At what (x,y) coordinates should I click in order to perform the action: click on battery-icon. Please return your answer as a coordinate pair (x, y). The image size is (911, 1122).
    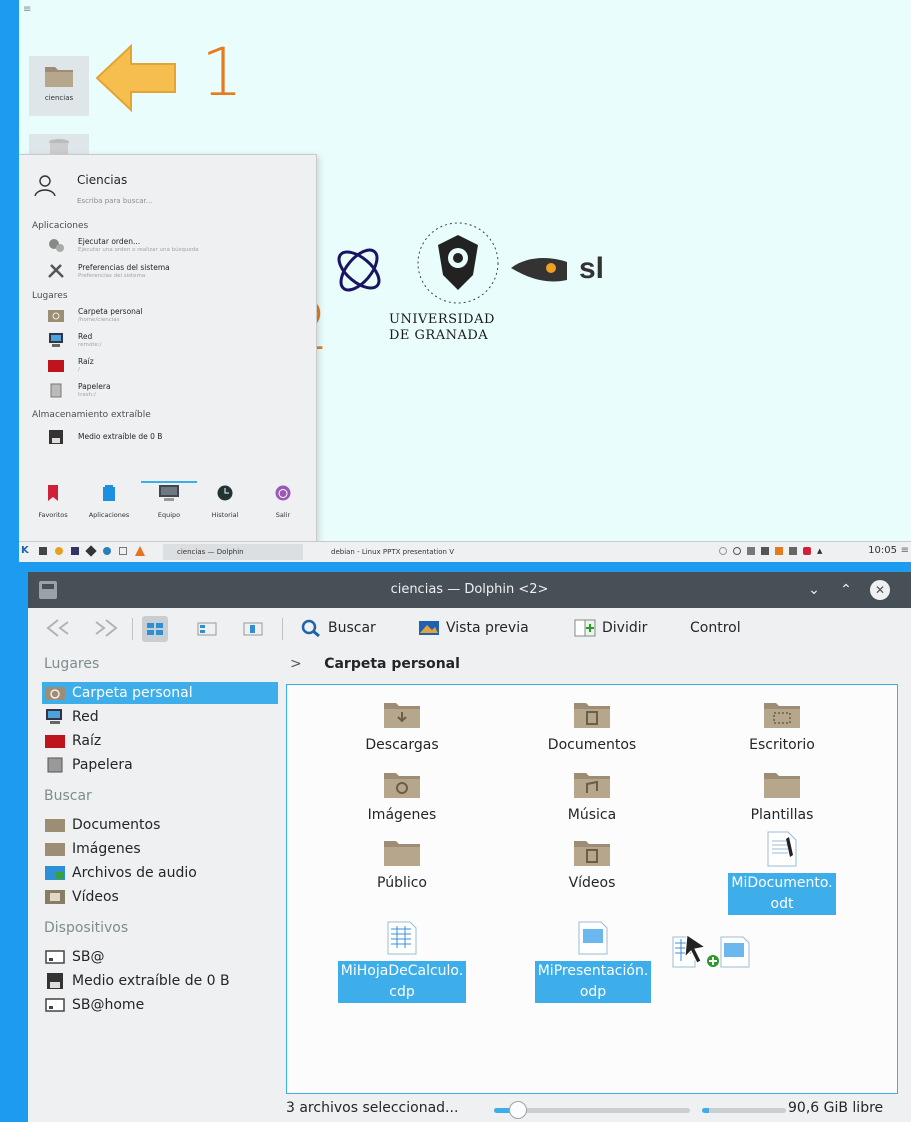
    Looking at the image, I should click on (779, 551).